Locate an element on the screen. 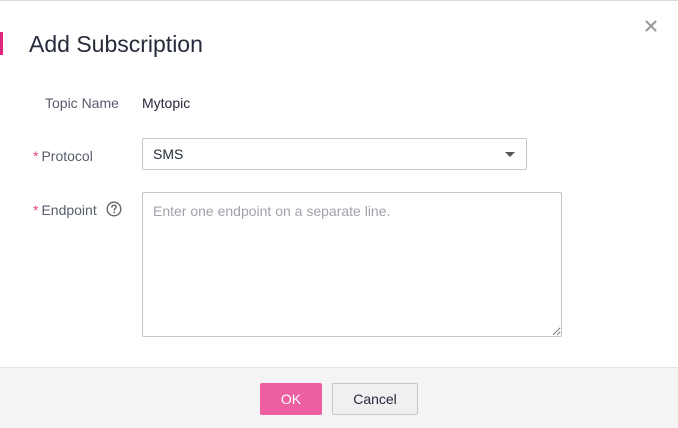 Image resolution: width=678 pixels, height=428 pixels. endpoint-label: Endpoint is located at coordinates (69, 210).